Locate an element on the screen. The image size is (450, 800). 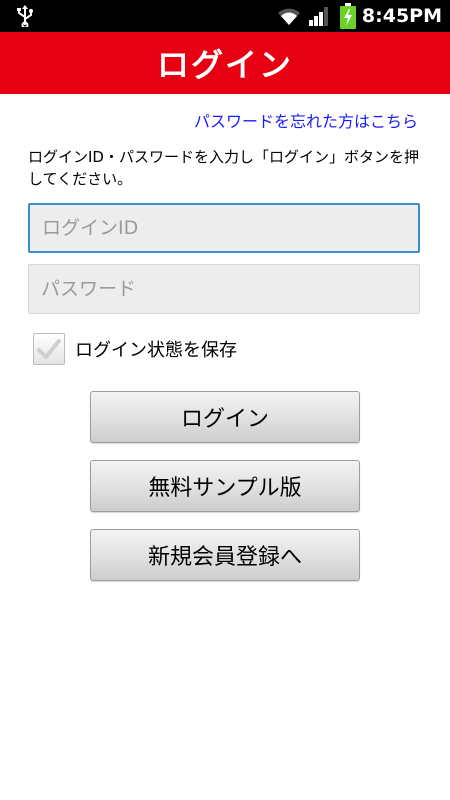
check-icon is located at coordinates (49, 349).